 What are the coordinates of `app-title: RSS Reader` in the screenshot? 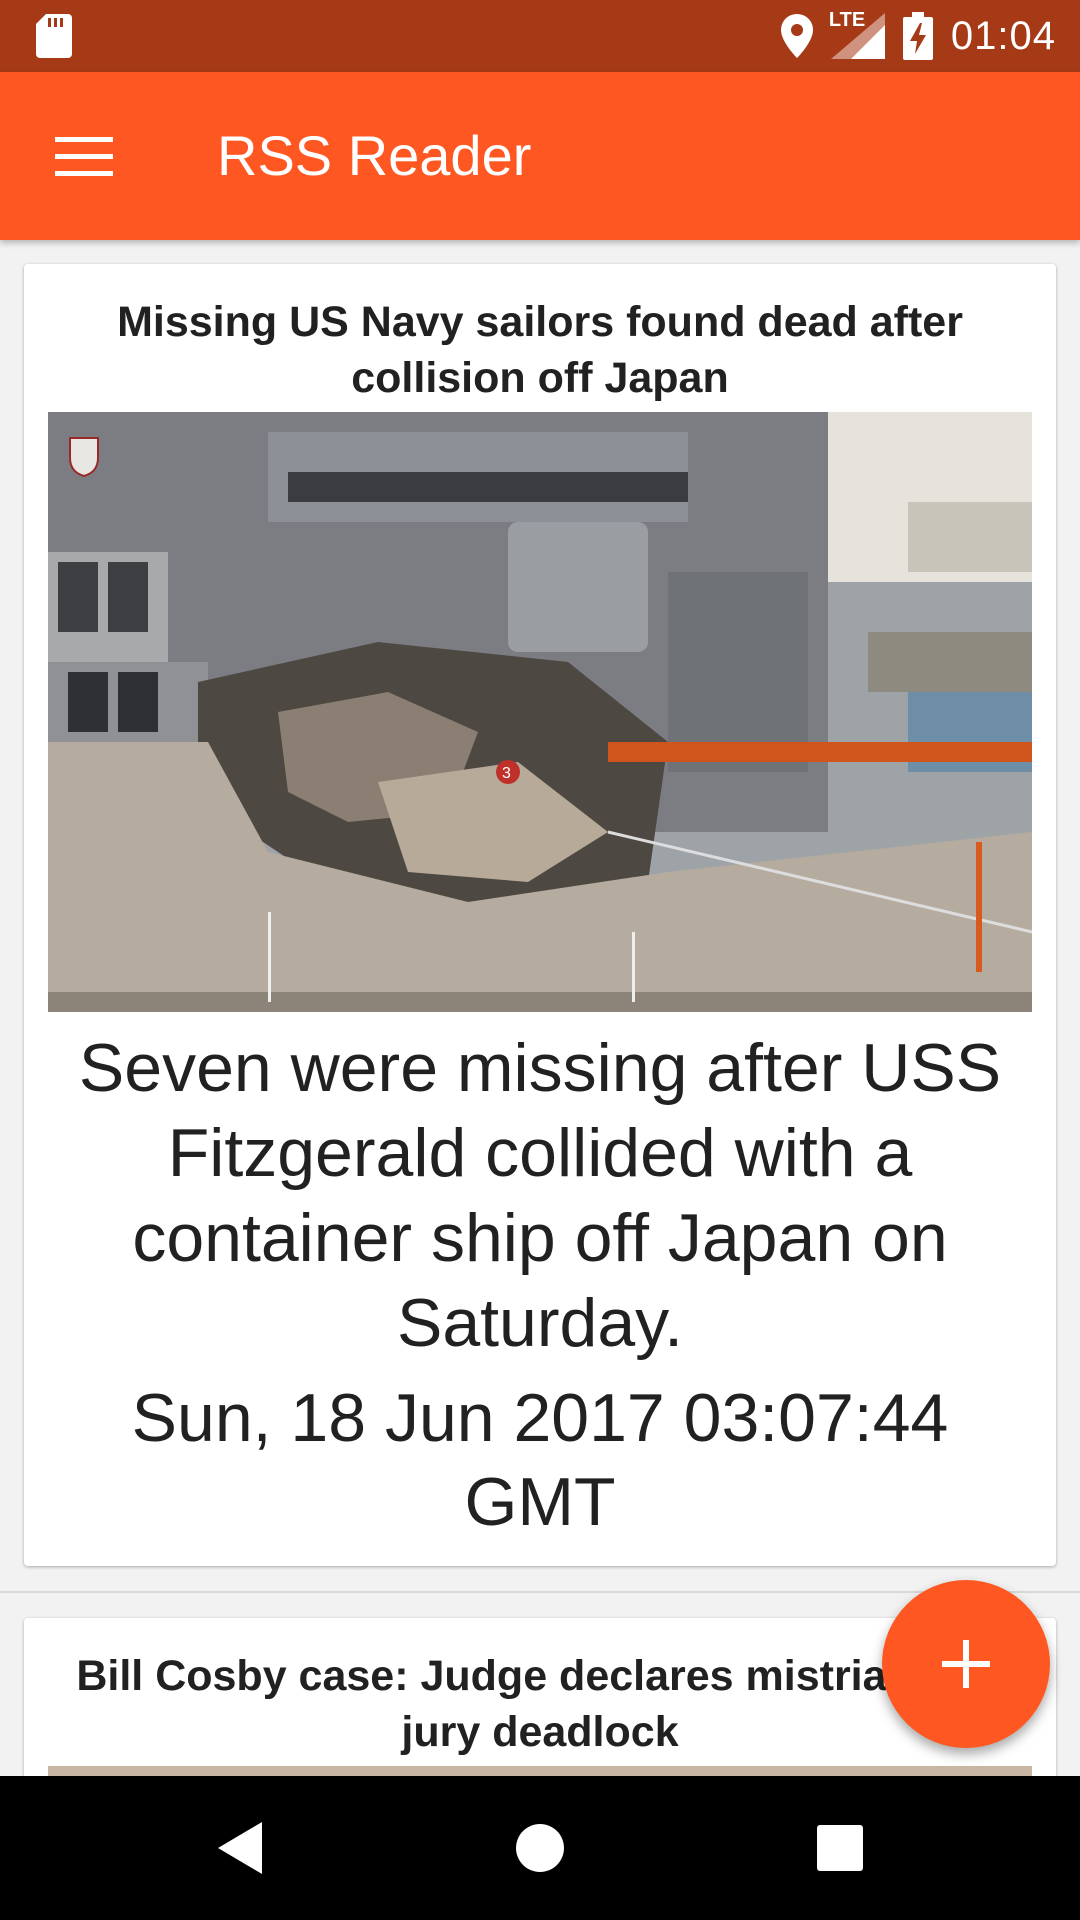 It's located at (374, 155).